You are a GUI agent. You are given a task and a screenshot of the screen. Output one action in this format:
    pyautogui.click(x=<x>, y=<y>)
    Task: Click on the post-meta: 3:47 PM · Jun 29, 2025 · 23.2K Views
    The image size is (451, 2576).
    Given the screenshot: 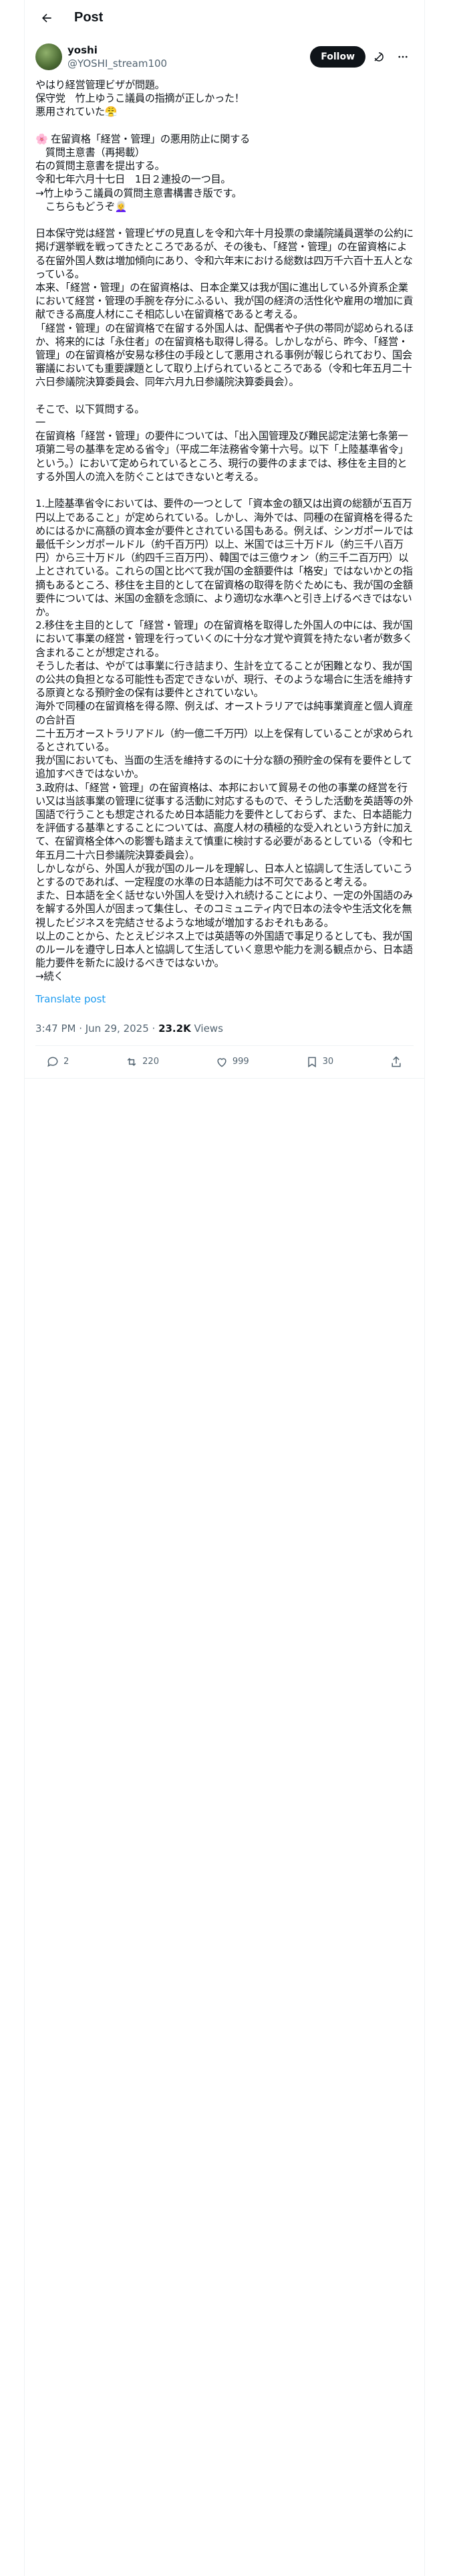 What is the action you would take?
    pyautogui.click(x=224, y=1025)
    